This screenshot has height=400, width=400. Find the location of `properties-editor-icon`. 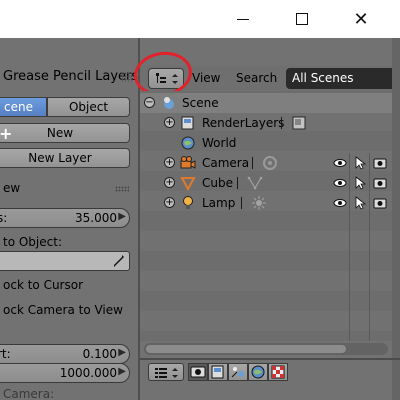

properties-editor-icon is located at coordinates (166, 373).